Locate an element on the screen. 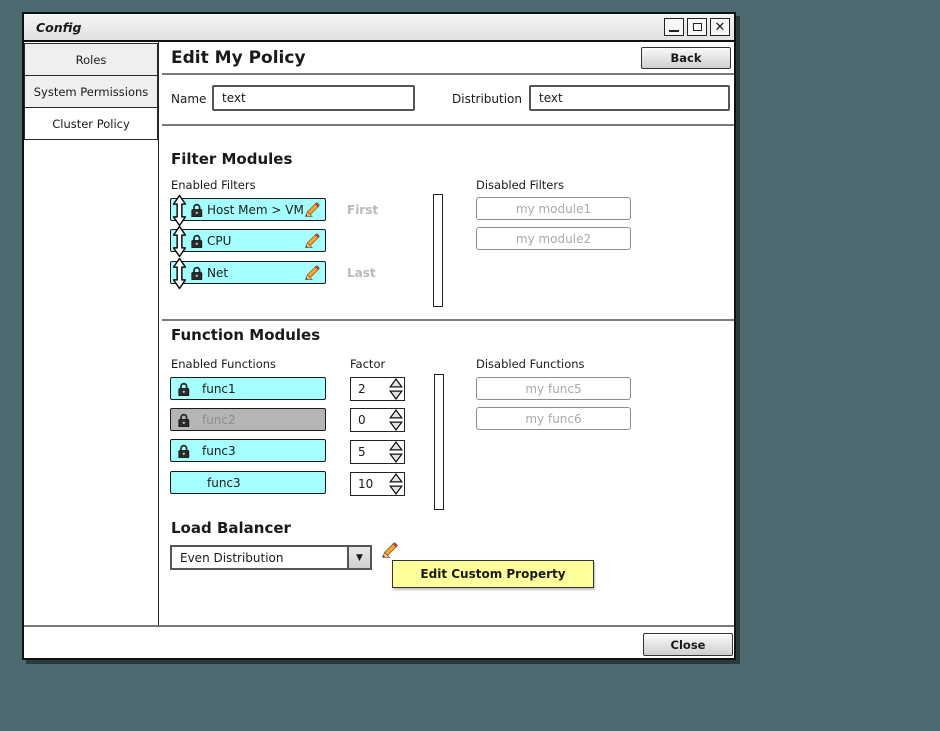  function-label: func2 is located at coordinates (219, 419).